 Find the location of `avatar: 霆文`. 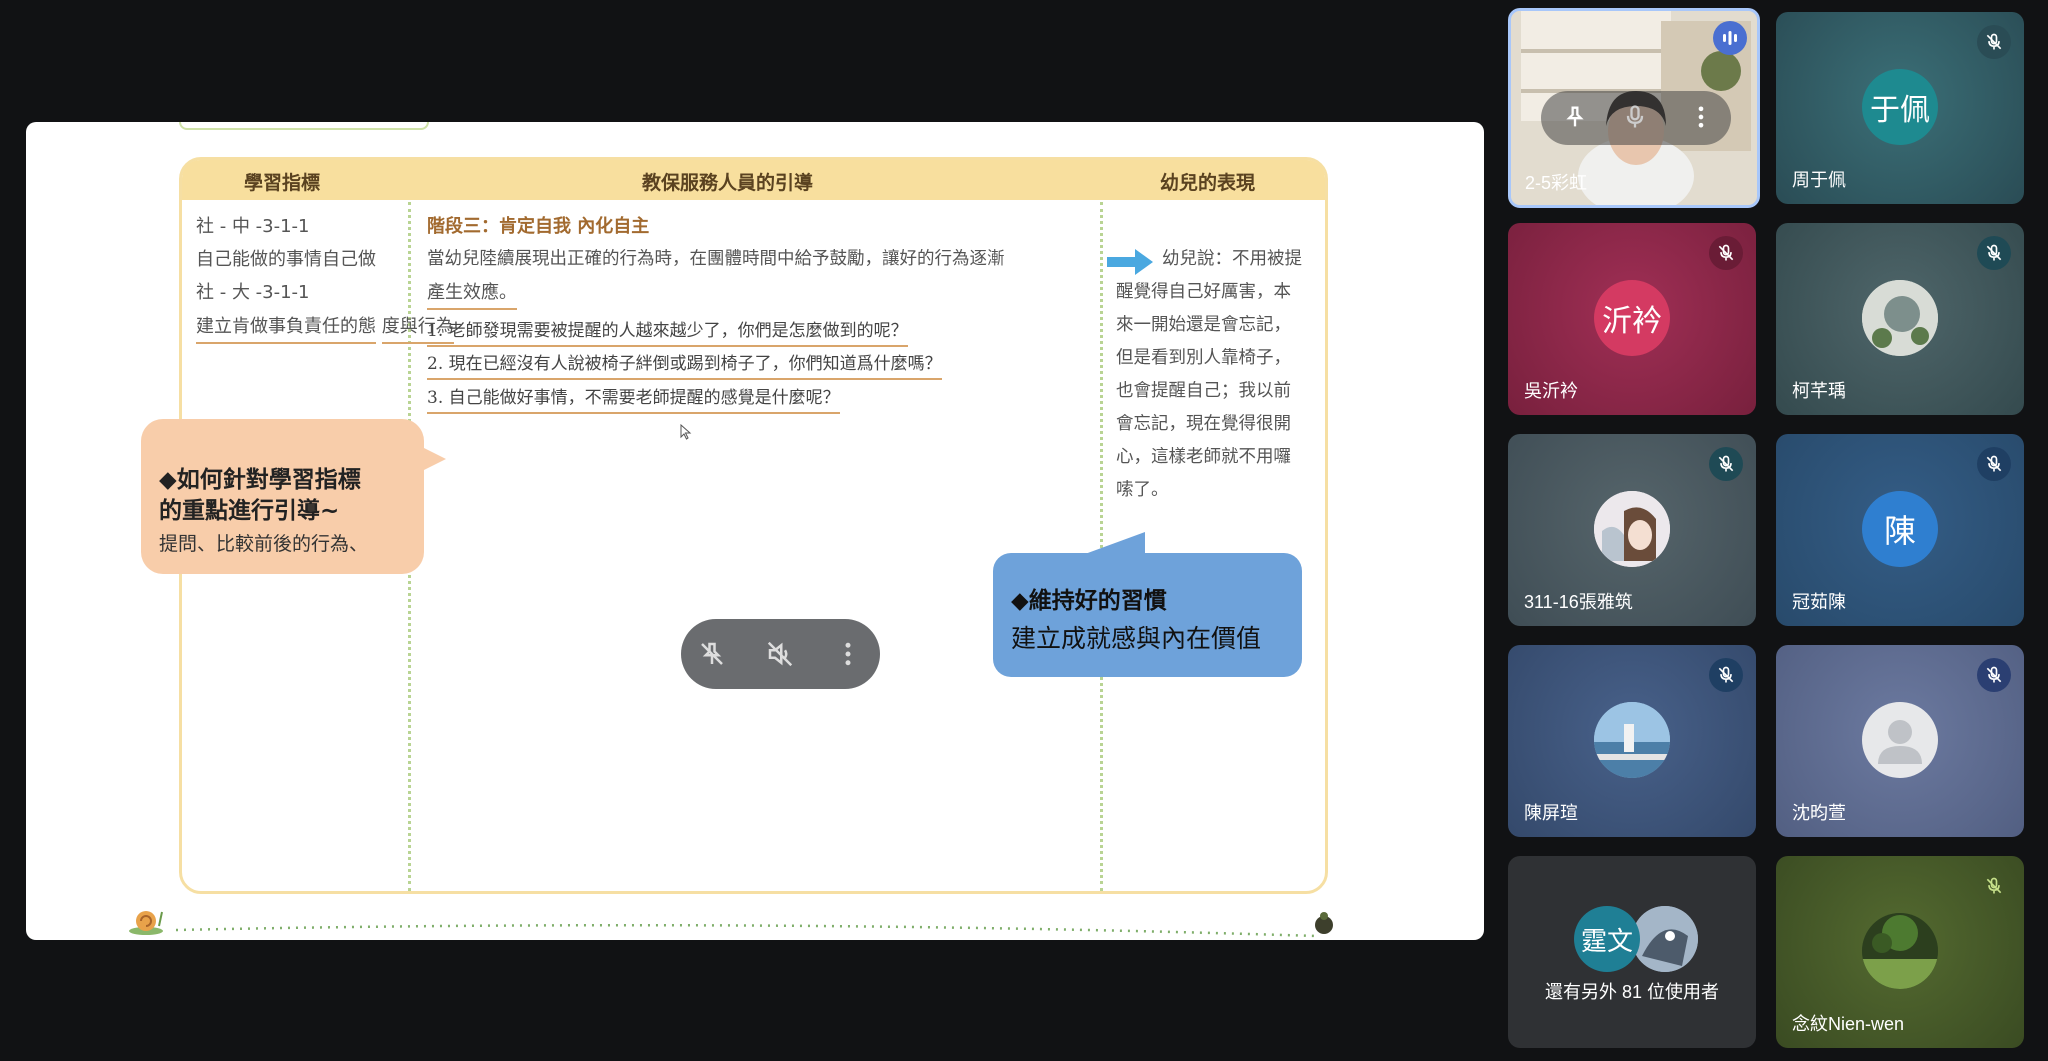

avatar: 霆文 is located at coordinates (1607, 939).